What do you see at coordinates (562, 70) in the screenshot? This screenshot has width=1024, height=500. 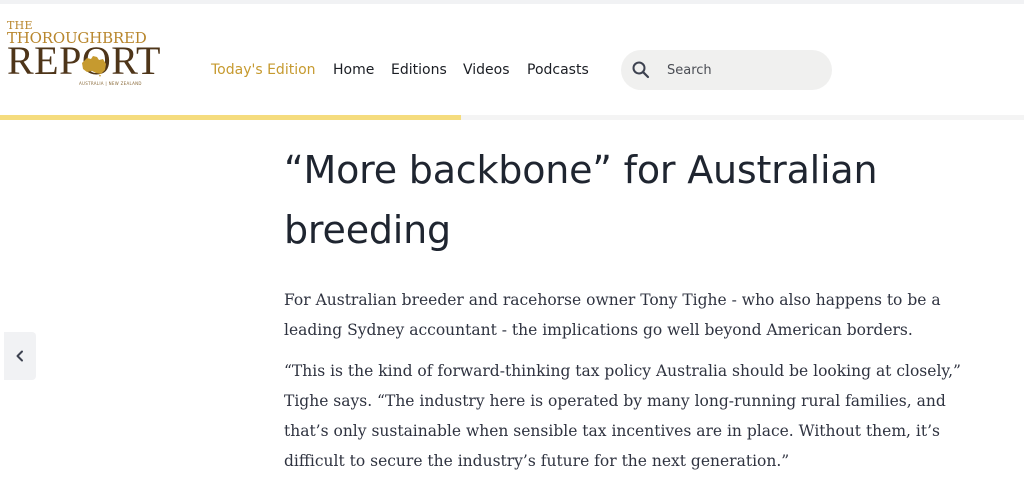 I see `nav-item-podcasts: Podcasts` at bounding box center [562, 70].